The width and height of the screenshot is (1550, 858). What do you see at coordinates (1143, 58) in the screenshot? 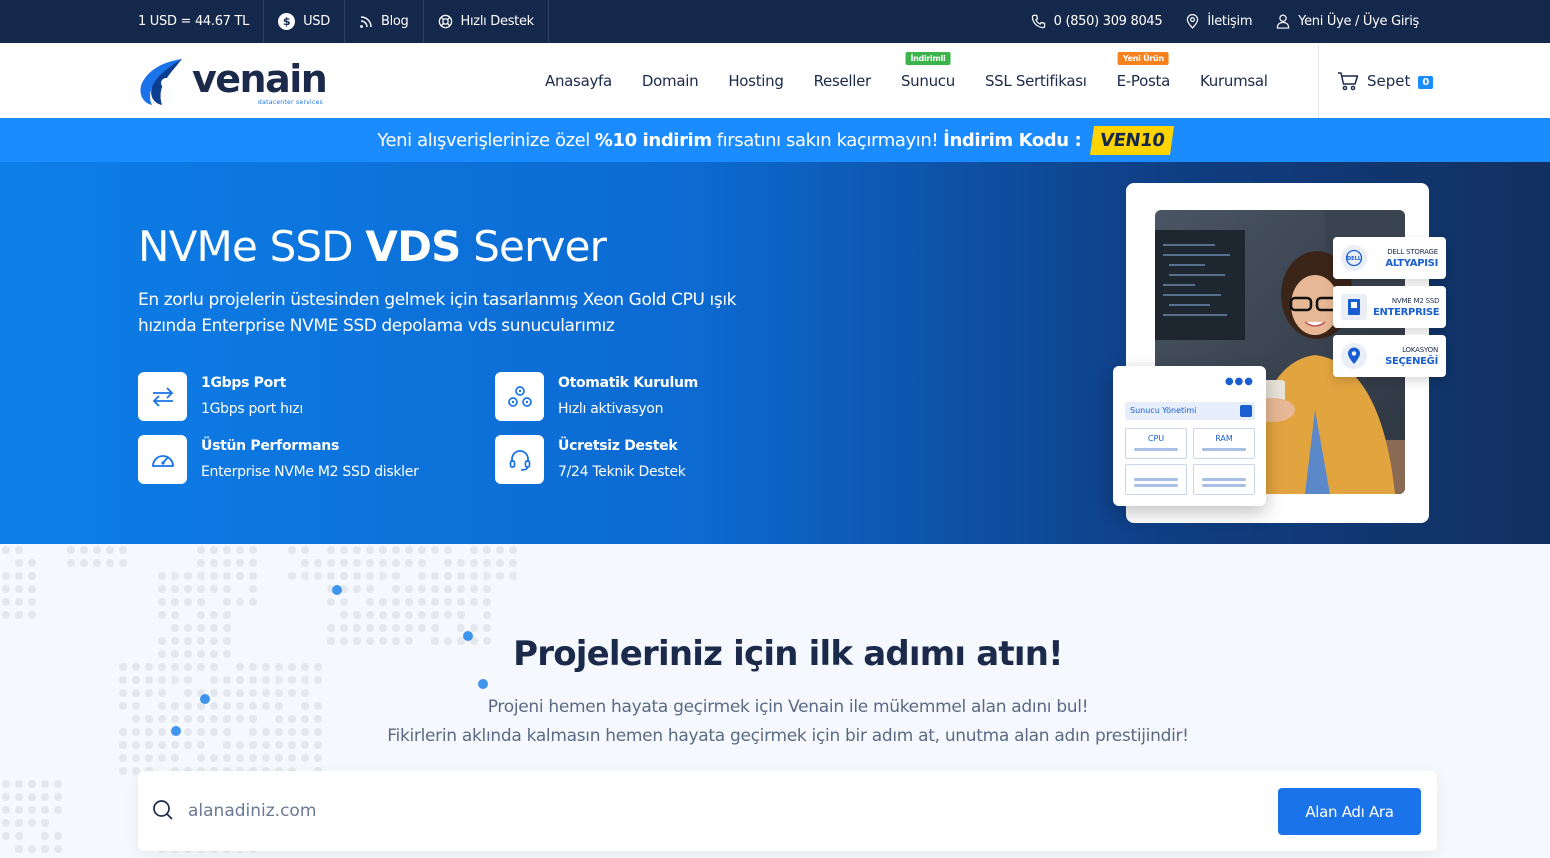
I see `new-product-badge: Yeni Ürün` at bounding box center [1143, 58].